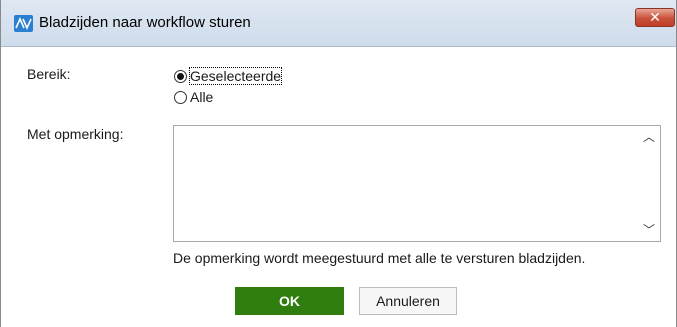 This screenshot has width=677, height=327. I want to click on close-button: ✕, so click(655, 17).